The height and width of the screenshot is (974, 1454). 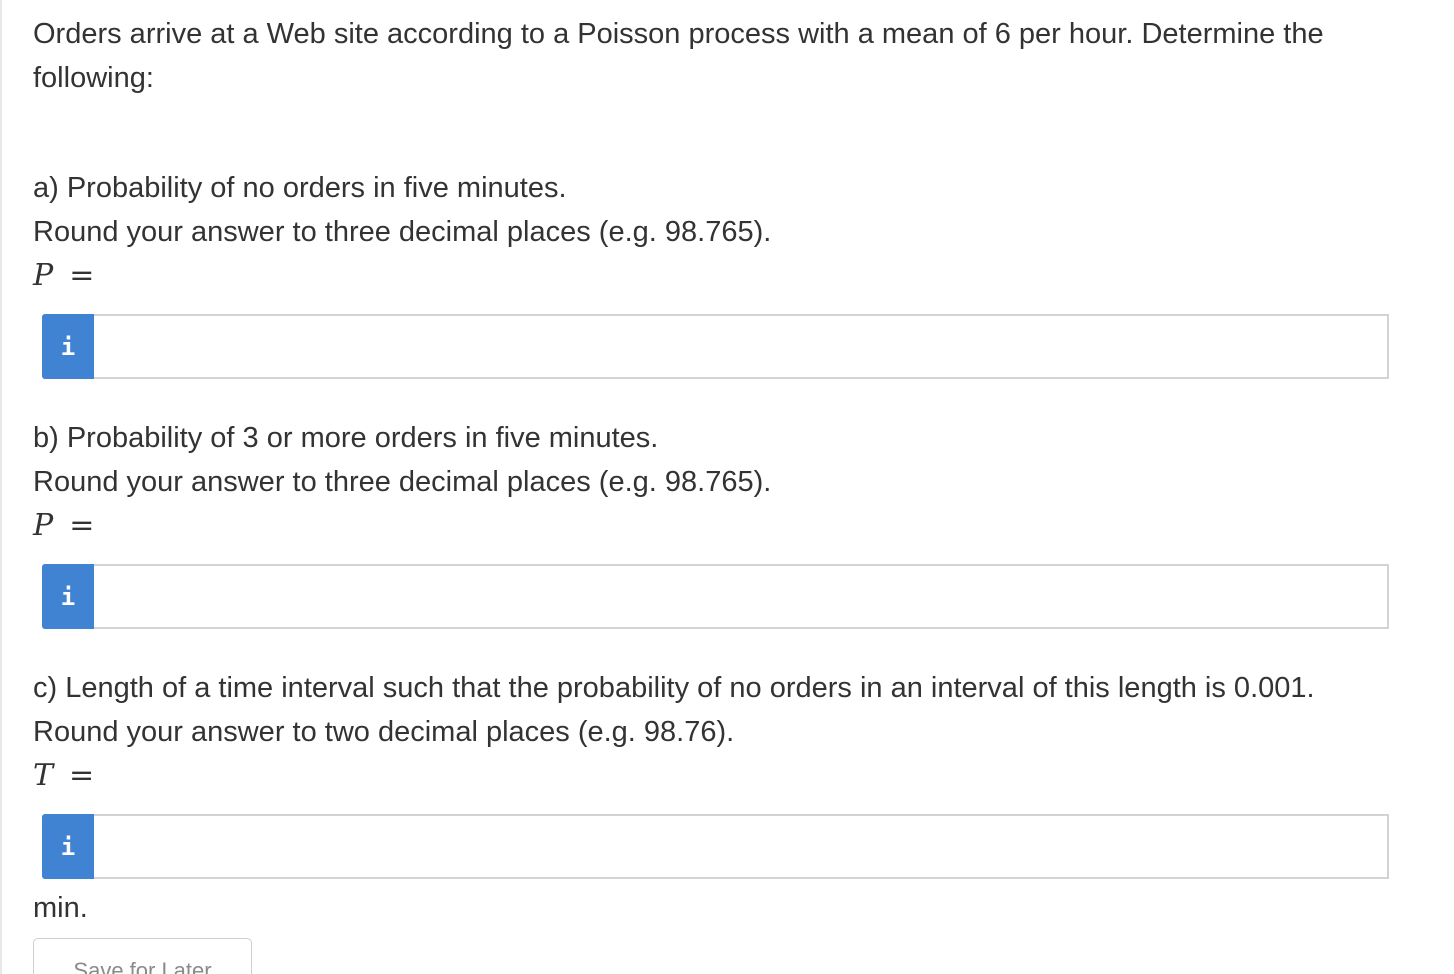 What do you see at coordinates (730, 276) in the screenshot?
I see `part-a-variable-label: P =` at bounding box center [730, 276].